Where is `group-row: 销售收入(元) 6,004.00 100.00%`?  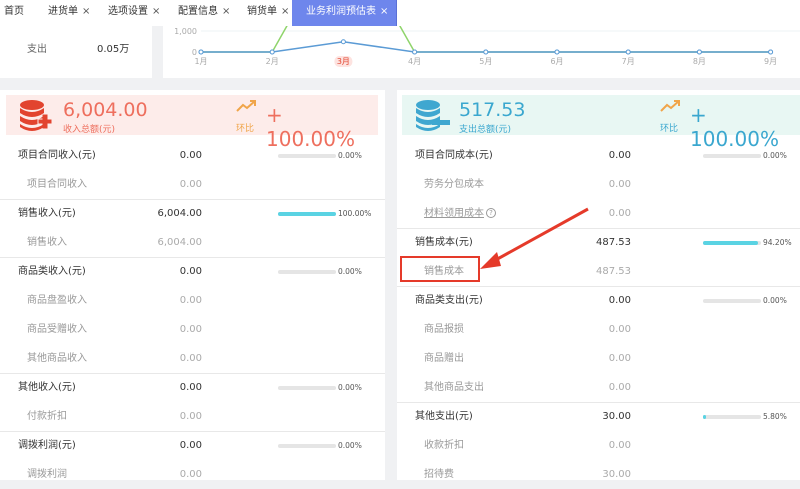 group-row: 销售收入(元) 6,004.00 100.00% is located at coordinates (192, 214).